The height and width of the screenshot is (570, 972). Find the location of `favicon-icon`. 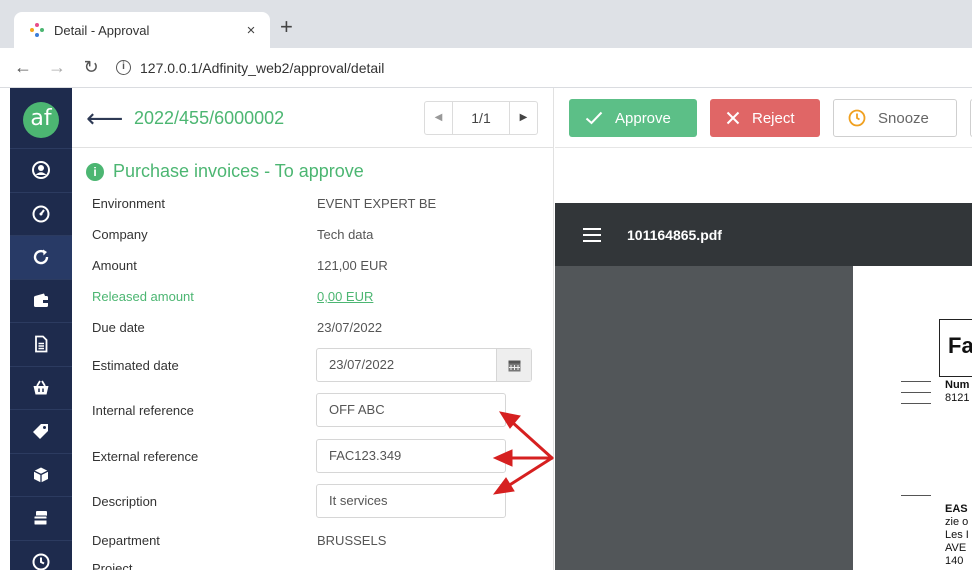

favicon-icon is located at coordinates (37, 30).